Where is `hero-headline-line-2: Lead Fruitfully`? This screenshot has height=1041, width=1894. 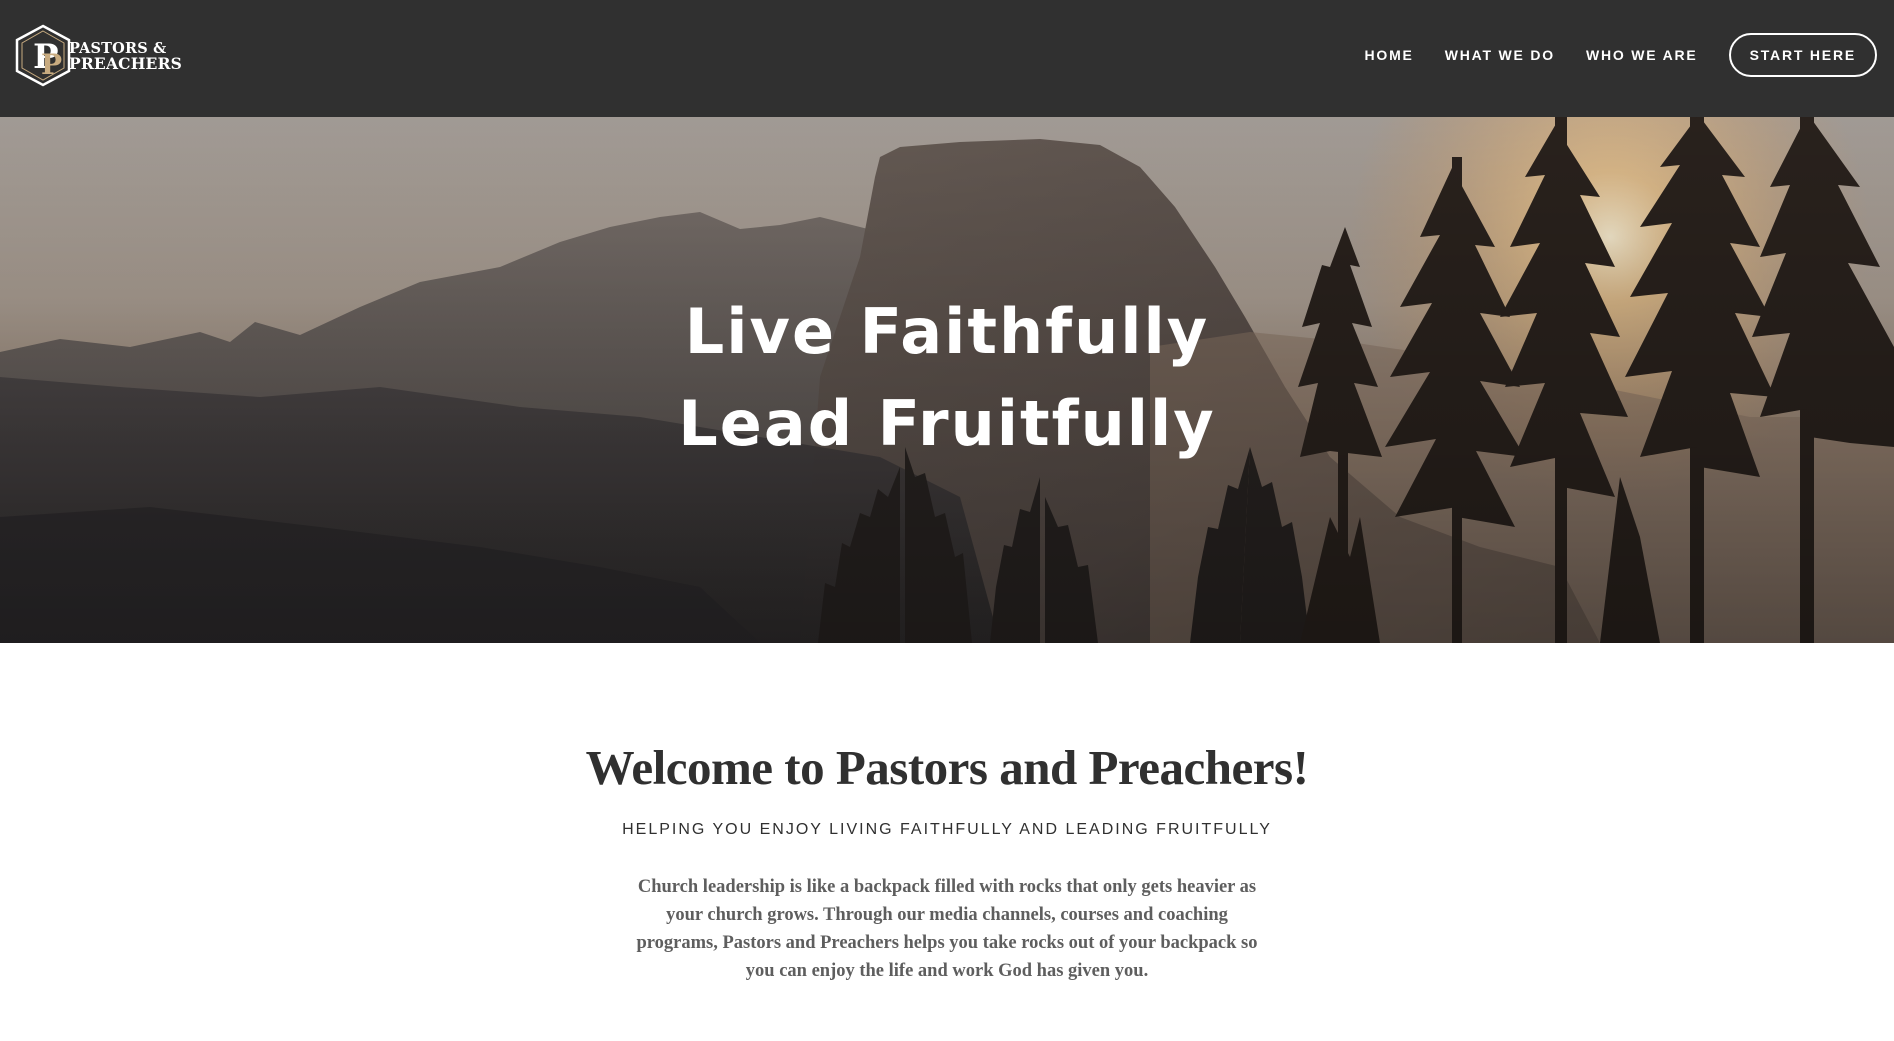 hero-headline-line-2: Lead Fruitfully is located at coordinates (947, 423).